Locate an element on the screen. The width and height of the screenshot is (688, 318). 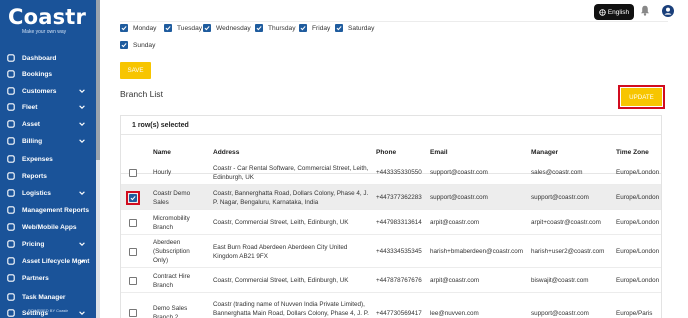
sidebar-item-customers: Customers is located at coordinates (48, 91).